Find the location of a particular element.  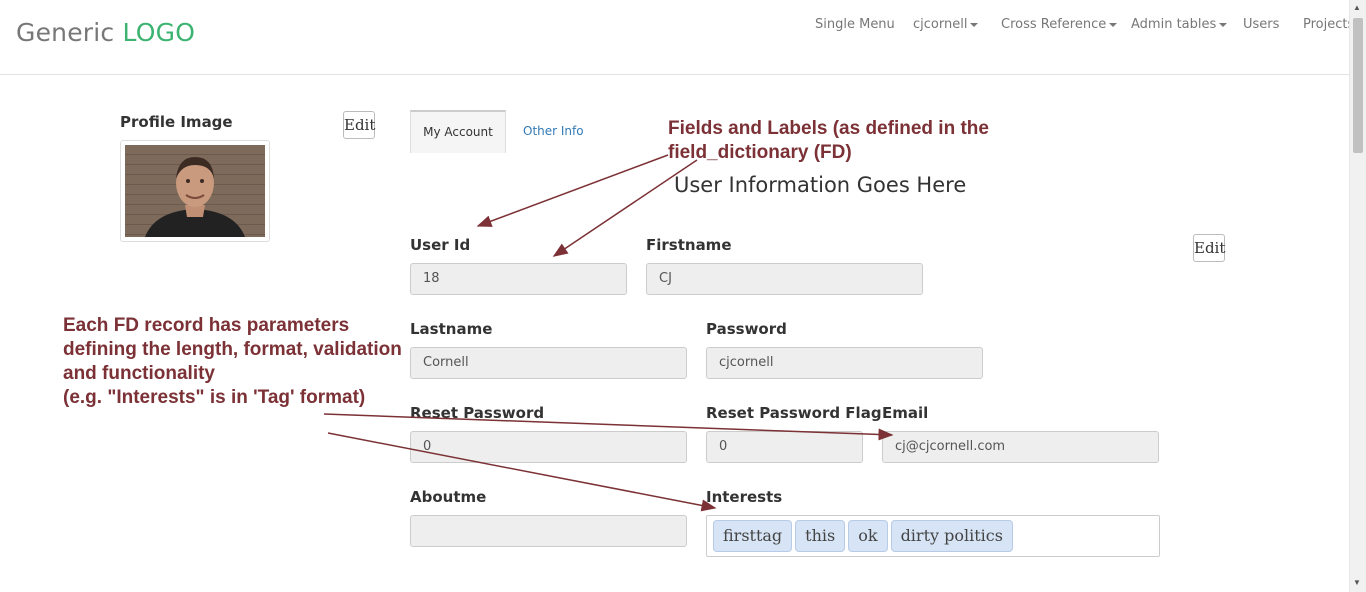

nav-item-label: Admin tables is located at coordinates (1174, 24).